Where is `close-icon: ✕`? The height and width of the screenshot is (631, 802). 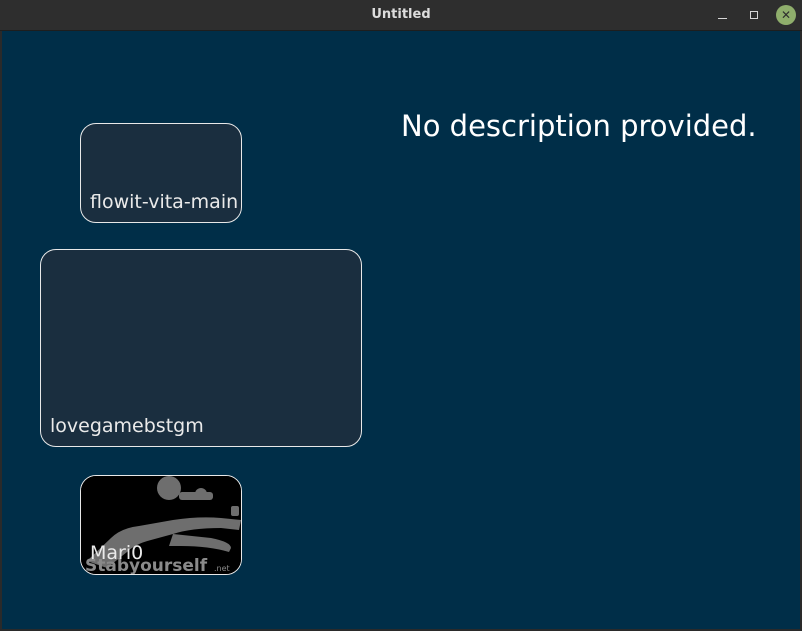
close-icon: ✕ is located at coordinates (786, 15).